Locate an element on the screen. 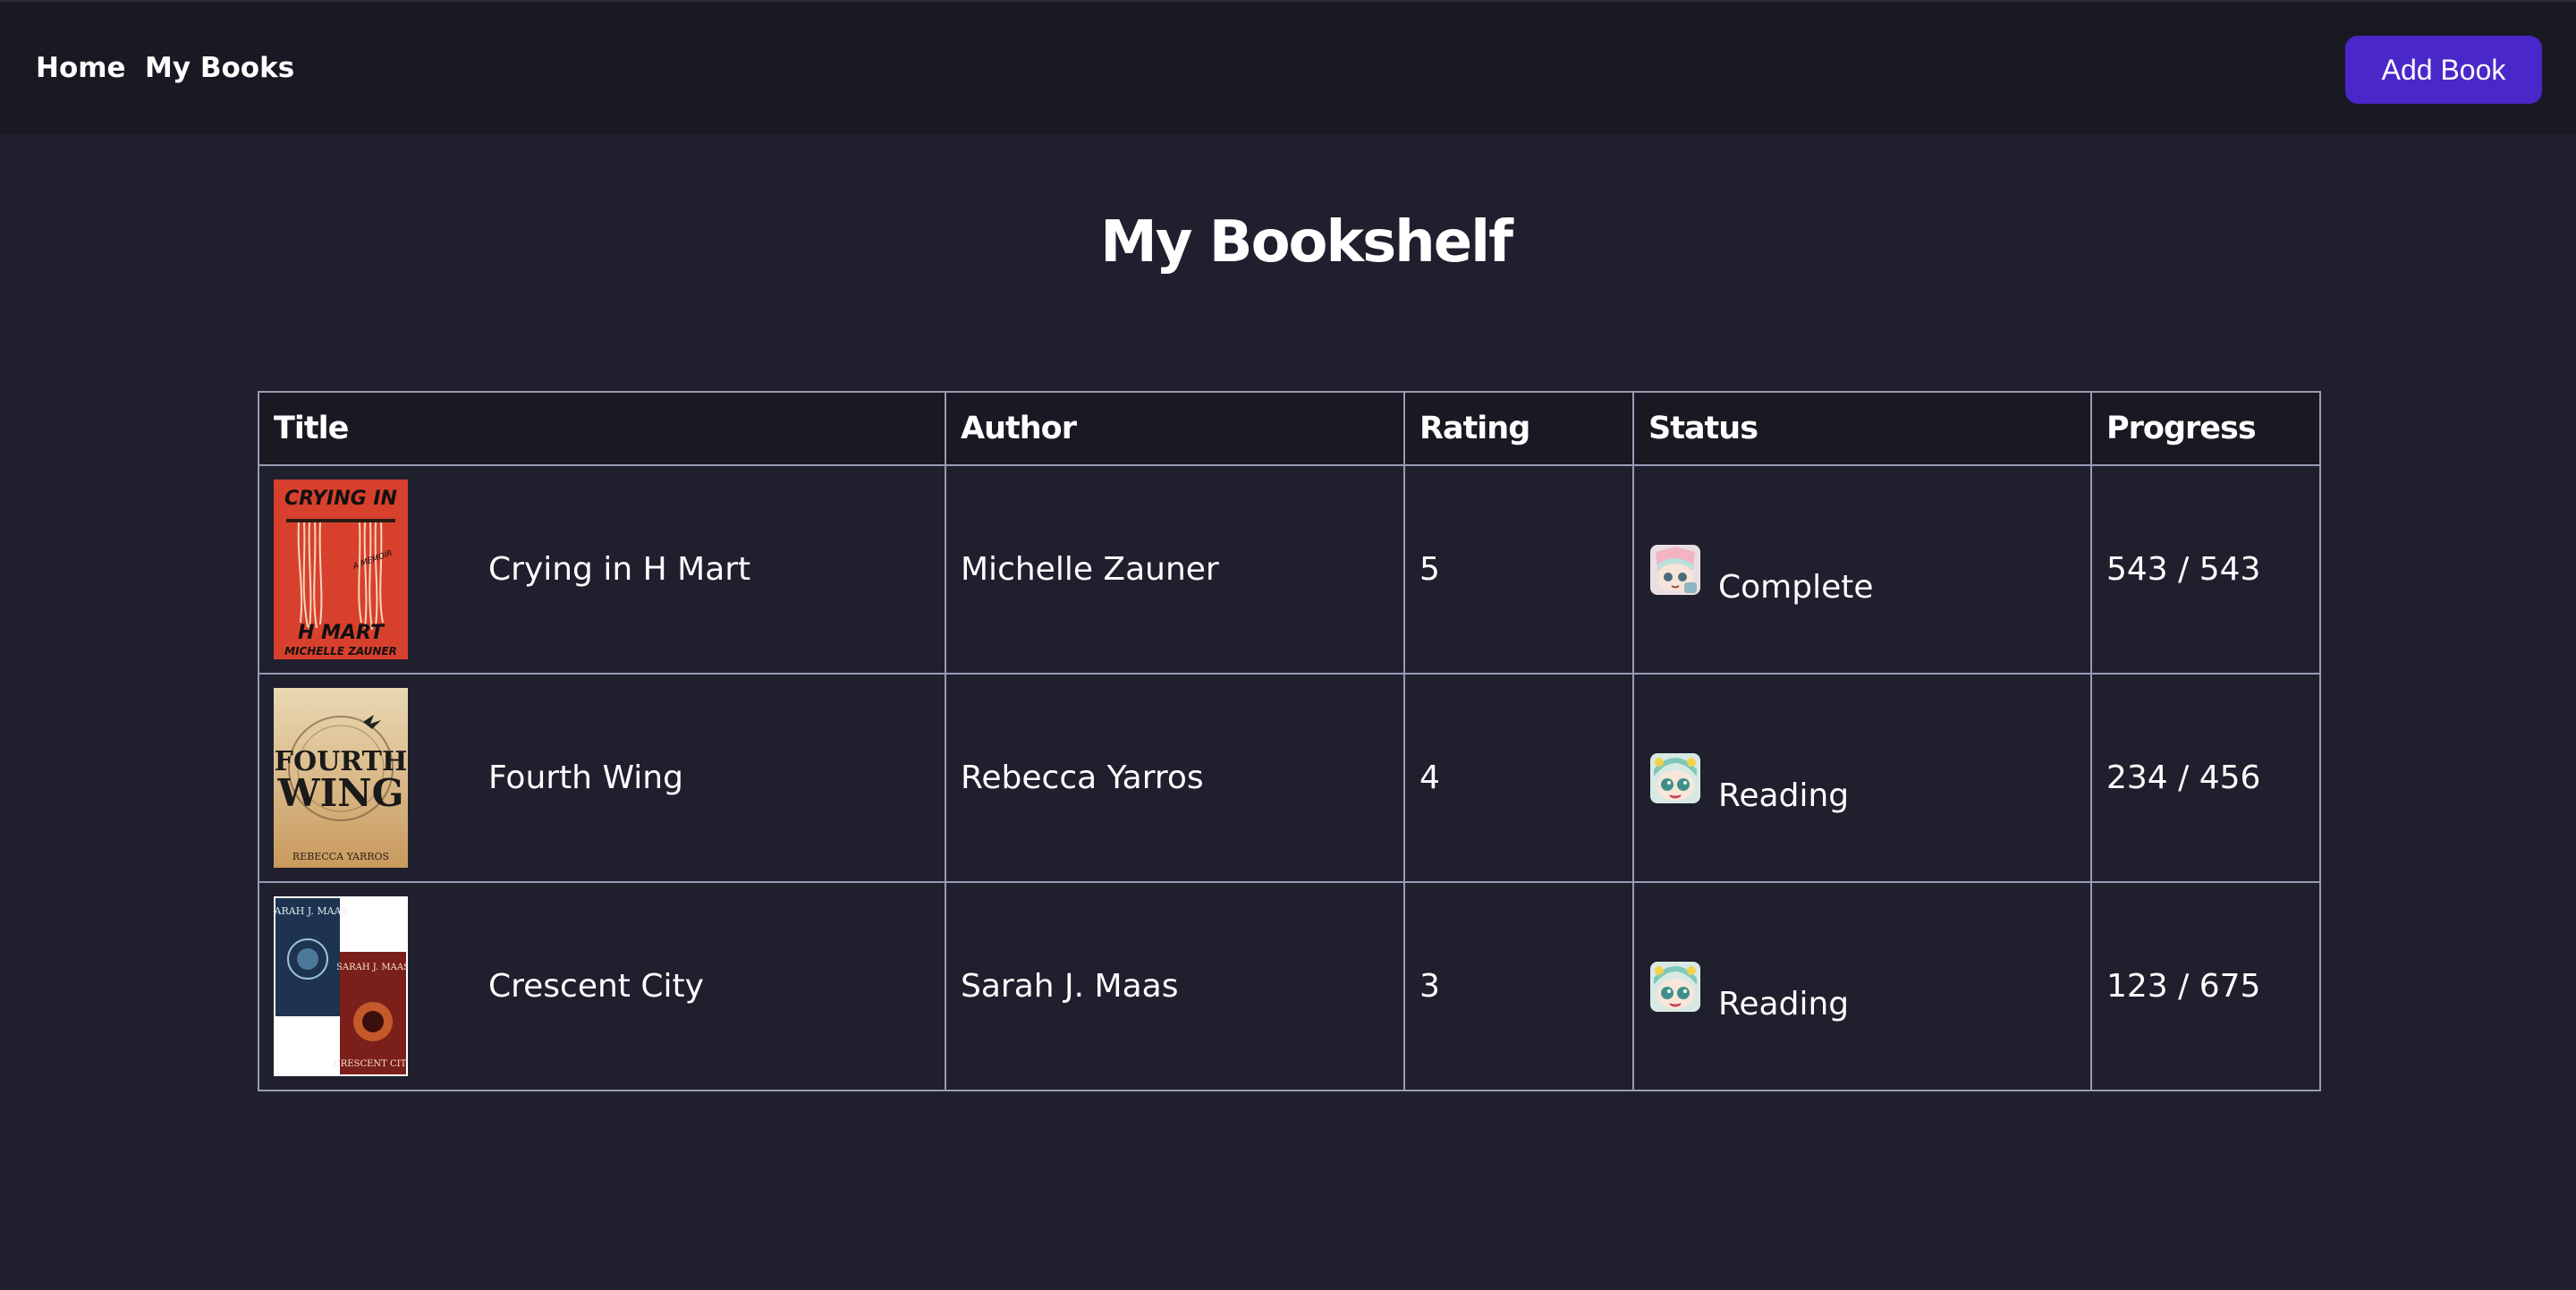 The width and height of the screenshot is (2576, 1290). table-header-row: Title Author Rating Status Progress is located at coordinates (1289, 428).